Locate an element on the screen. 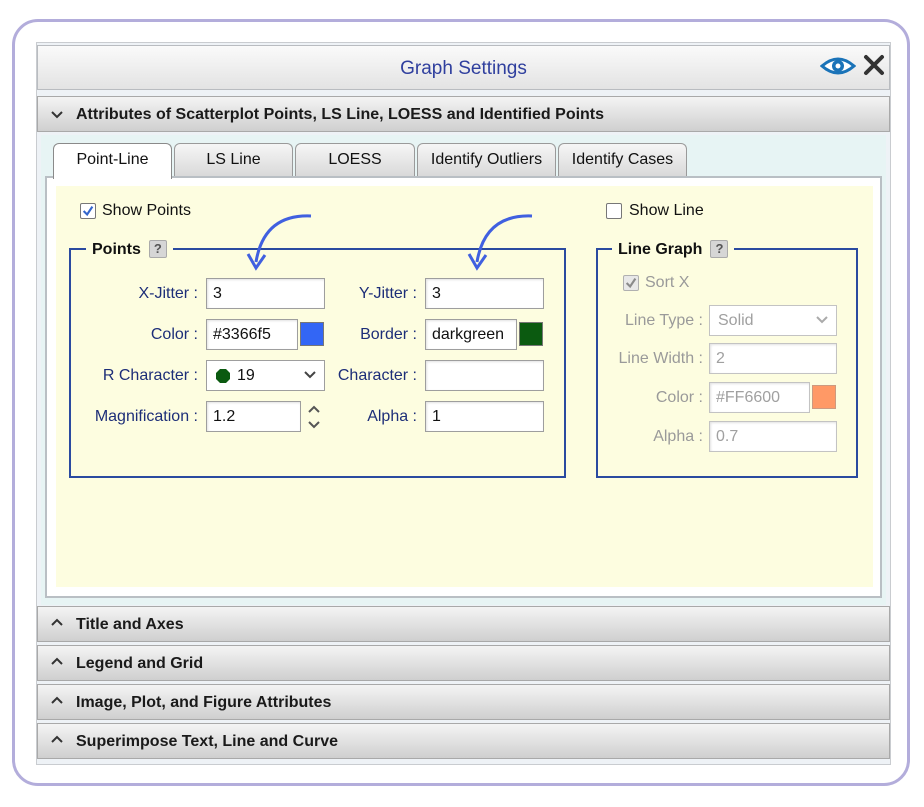 The height and width of the screenshot is (807, 924). magnification-input is located at coordinates (253, 416).